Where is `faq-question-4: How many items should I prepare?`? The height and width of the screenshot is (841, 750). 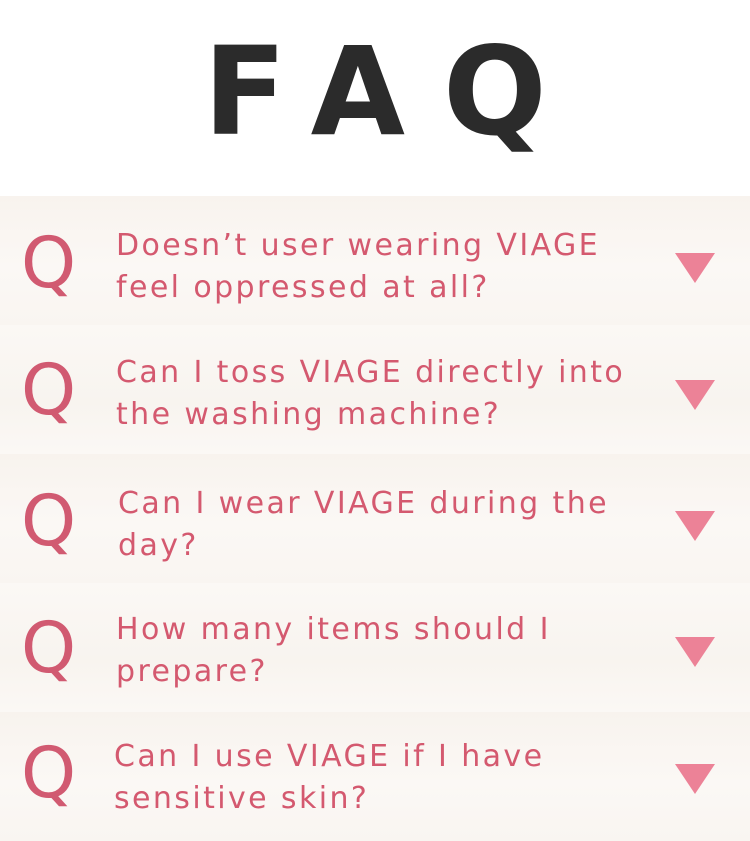
faq-question-4: How many items should I prepare? is located at coordinates (333, 650).